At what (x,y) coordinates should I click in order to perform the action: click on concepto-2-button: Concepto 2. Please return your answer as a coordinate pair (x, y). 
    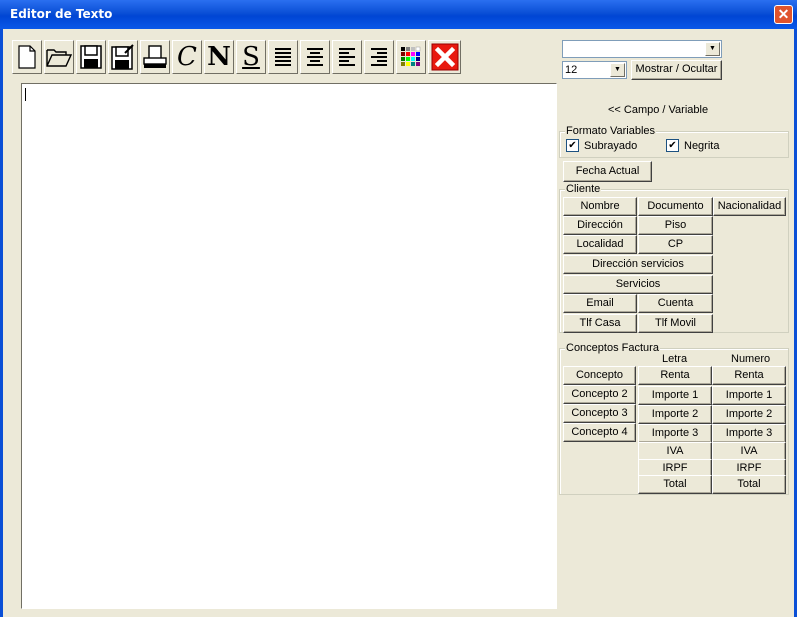
    Looking at the image, I should click on (599, 394).